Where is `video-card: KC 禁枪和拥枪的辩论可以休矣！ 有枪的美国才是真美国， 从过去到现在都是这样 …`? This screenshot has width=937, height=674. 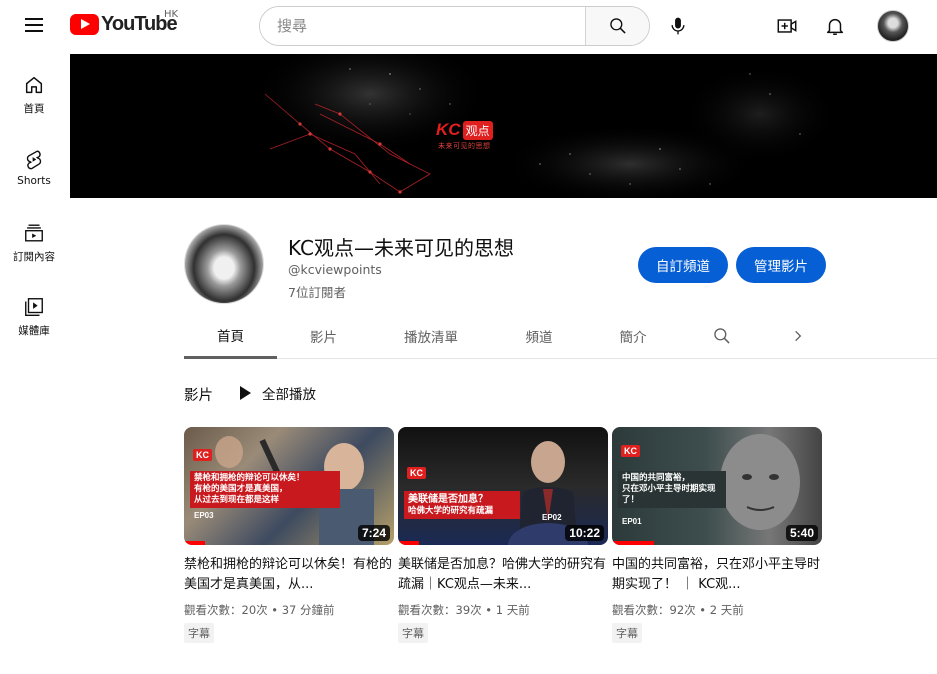
video-card: KC 禁枪和拥枪的辩论可以休矣！ 有枪的美国才是真美国， 从过去到现在都是这样 … is located at coordinates (289, 535).